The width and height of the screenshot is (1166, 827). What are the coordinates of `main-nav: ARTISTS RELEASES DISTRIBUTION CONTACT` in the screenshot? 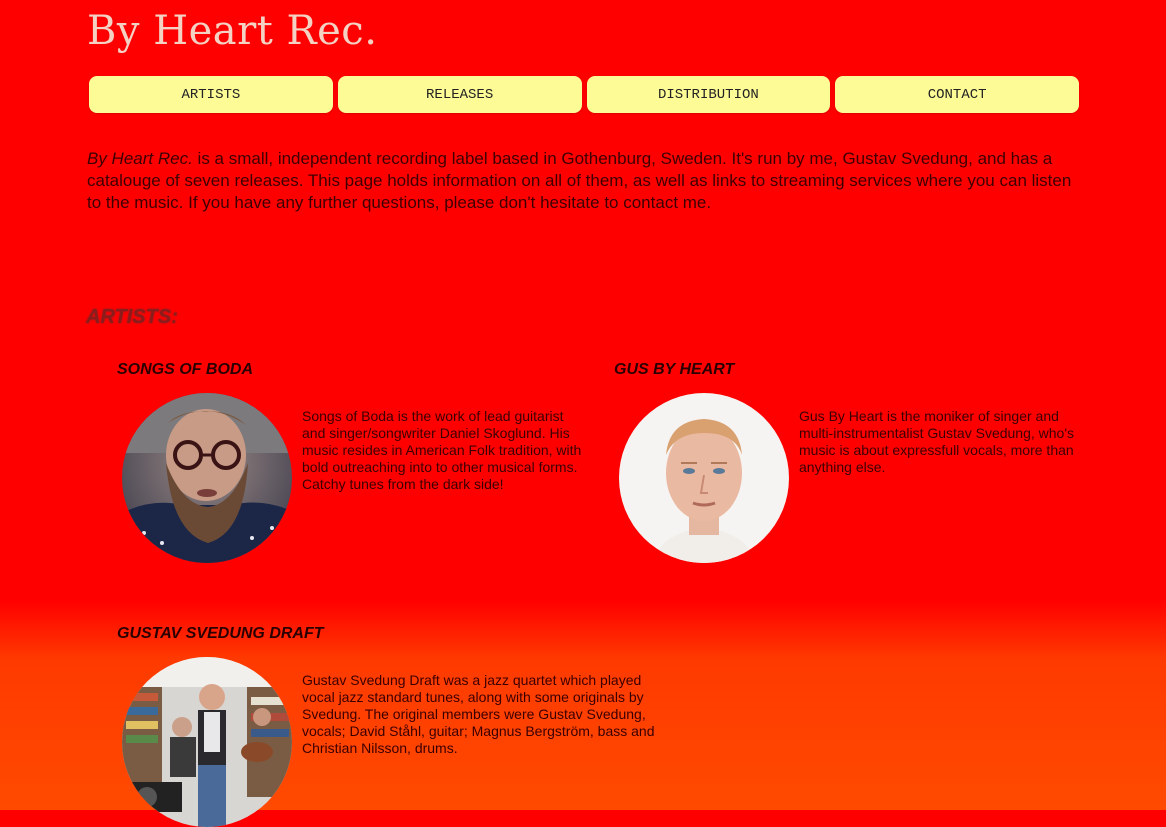 It's located at (584, 94).